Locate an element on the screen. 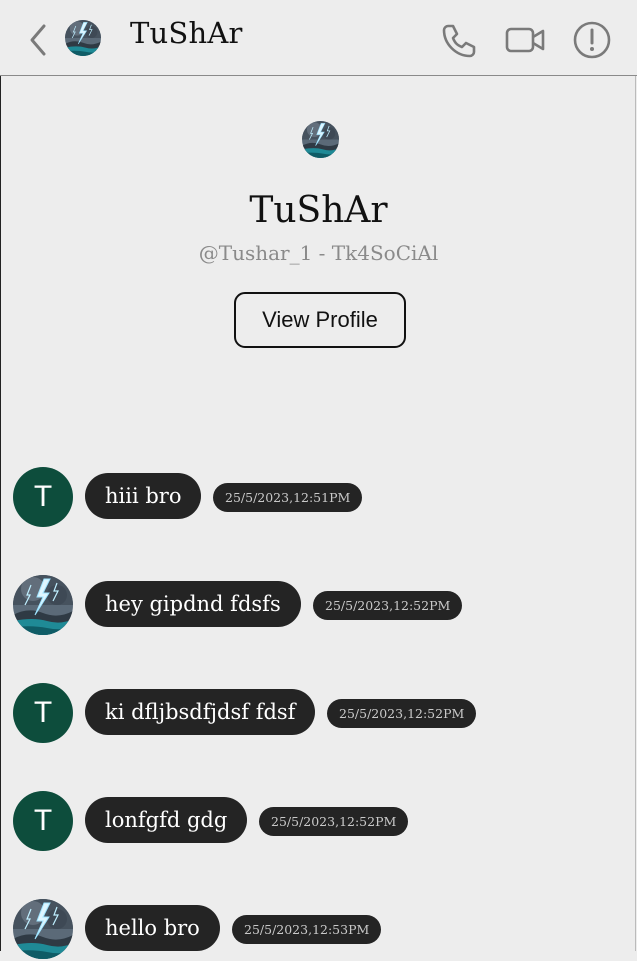 The width and height of the screenshot is (637, 961). message-bubble: hello bro is located at coordinates (152, 928).